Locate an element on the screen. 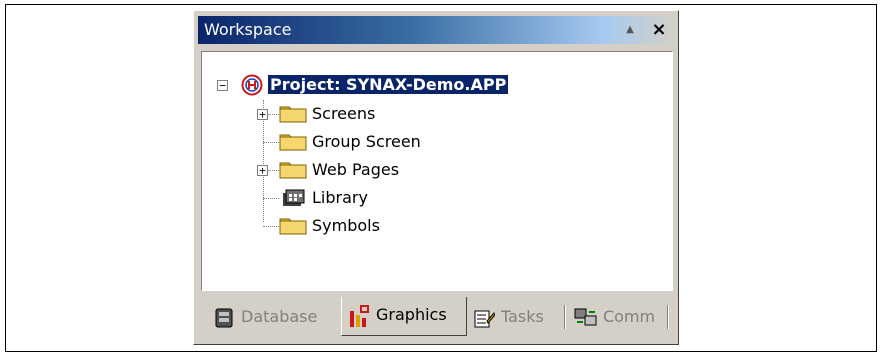  project-icon is located at coordinates (252, 85).